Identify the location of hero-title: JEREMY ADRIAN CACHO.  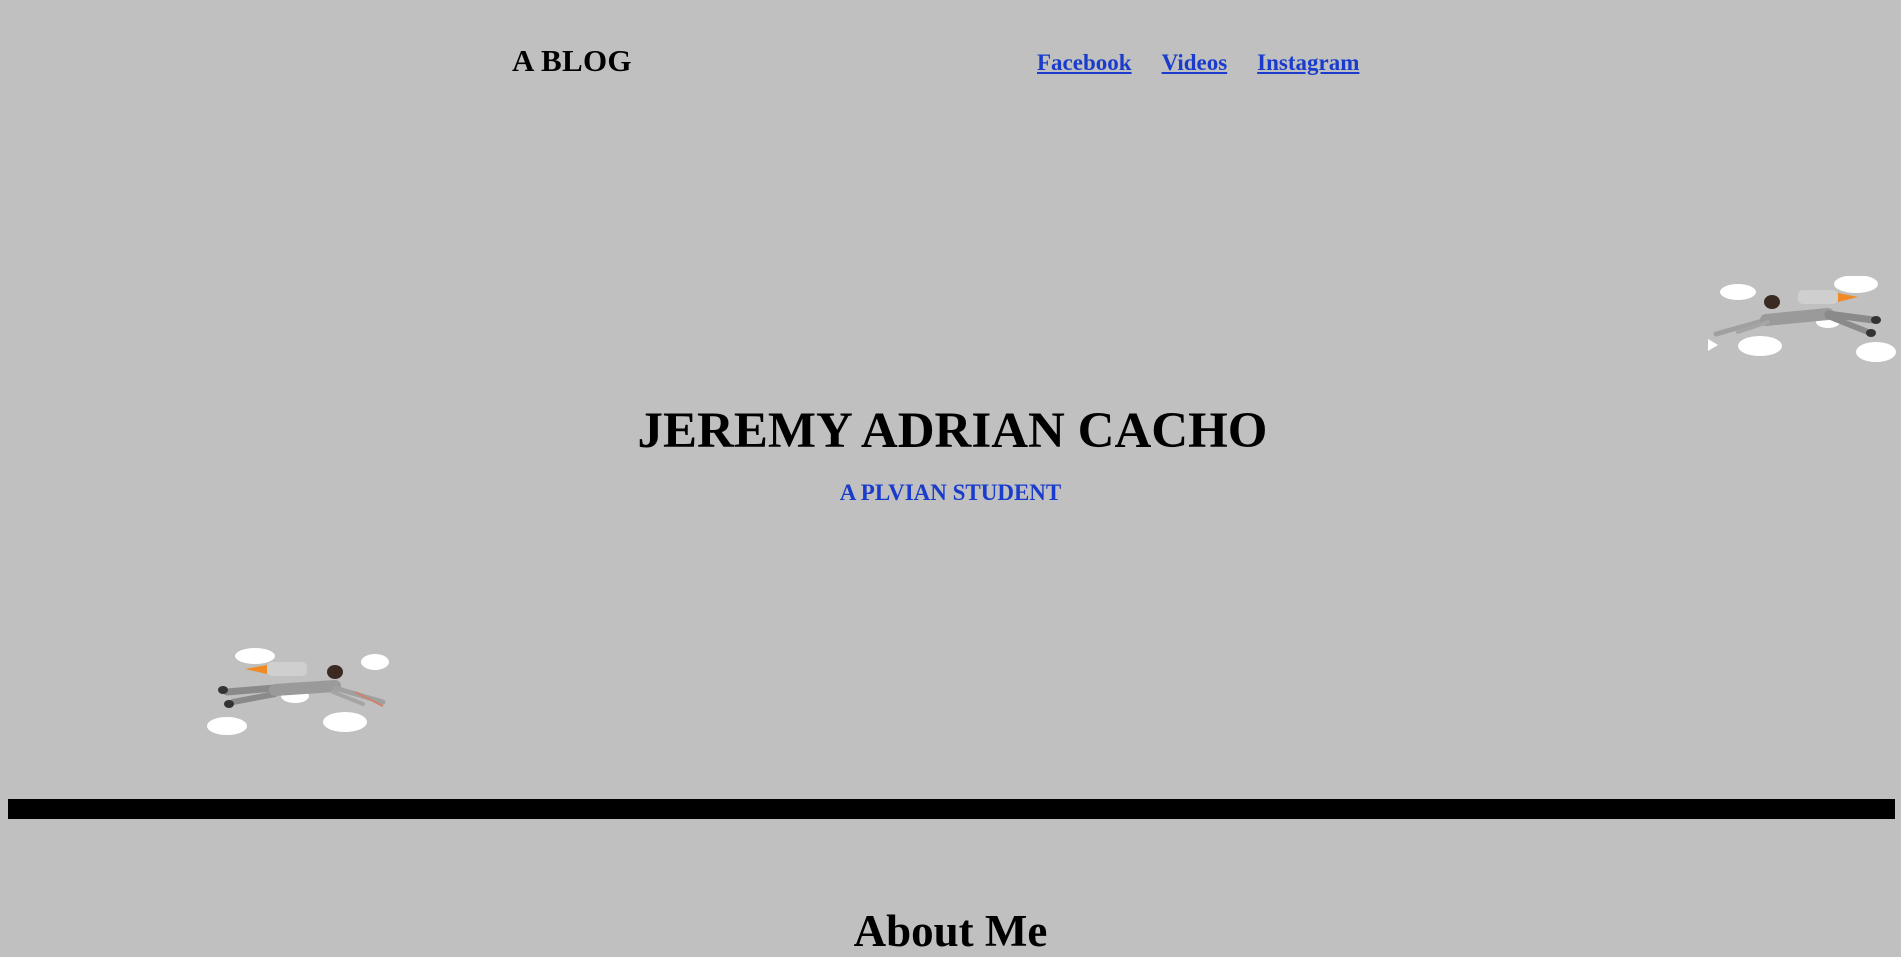
(952, 431).